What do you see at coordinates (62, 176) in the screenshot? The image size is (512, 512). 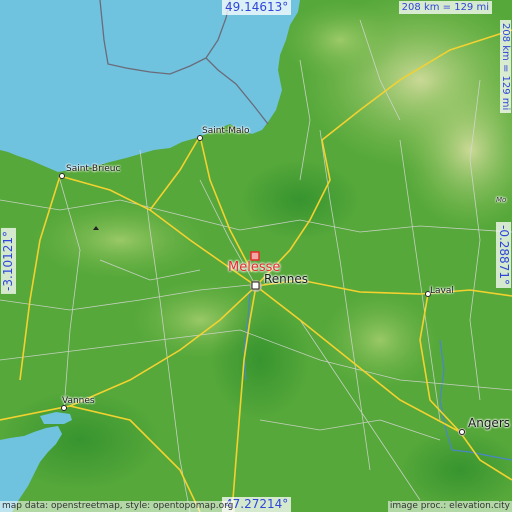 I see `marker-saint-brieuc` at bounding box center [62, 176].